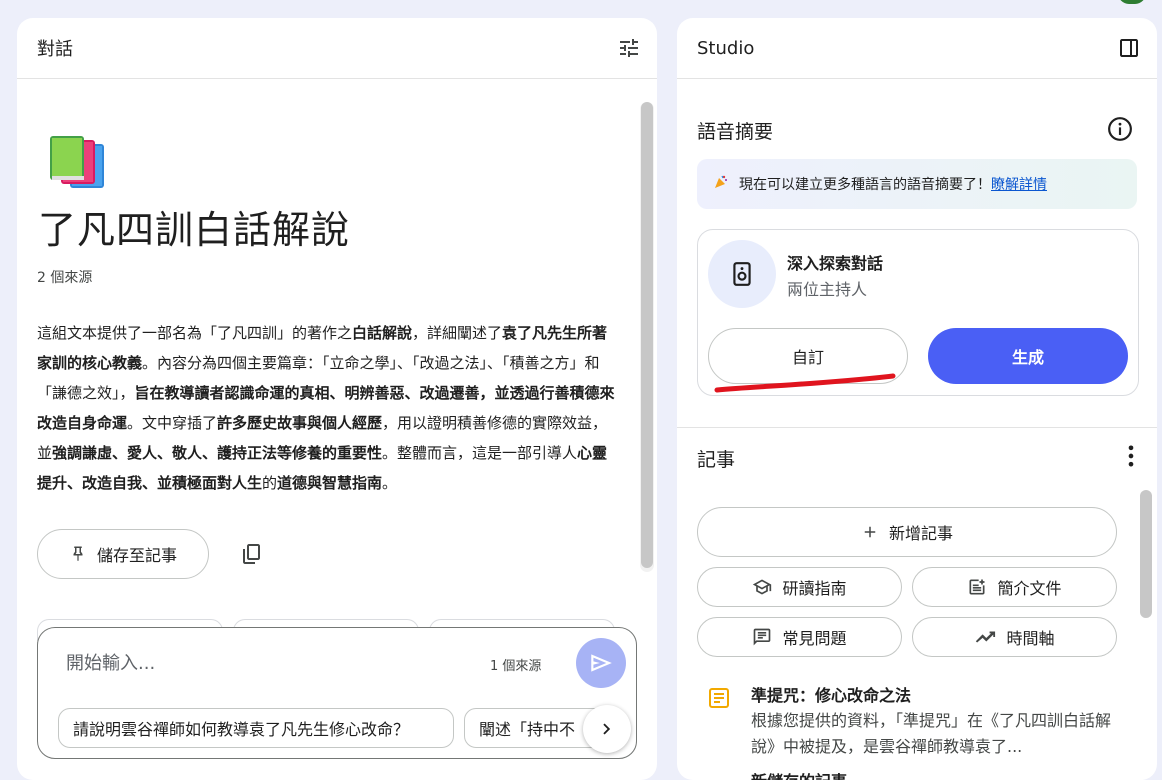  I want to click on source-count: 2 個來源, so click(65, 278).